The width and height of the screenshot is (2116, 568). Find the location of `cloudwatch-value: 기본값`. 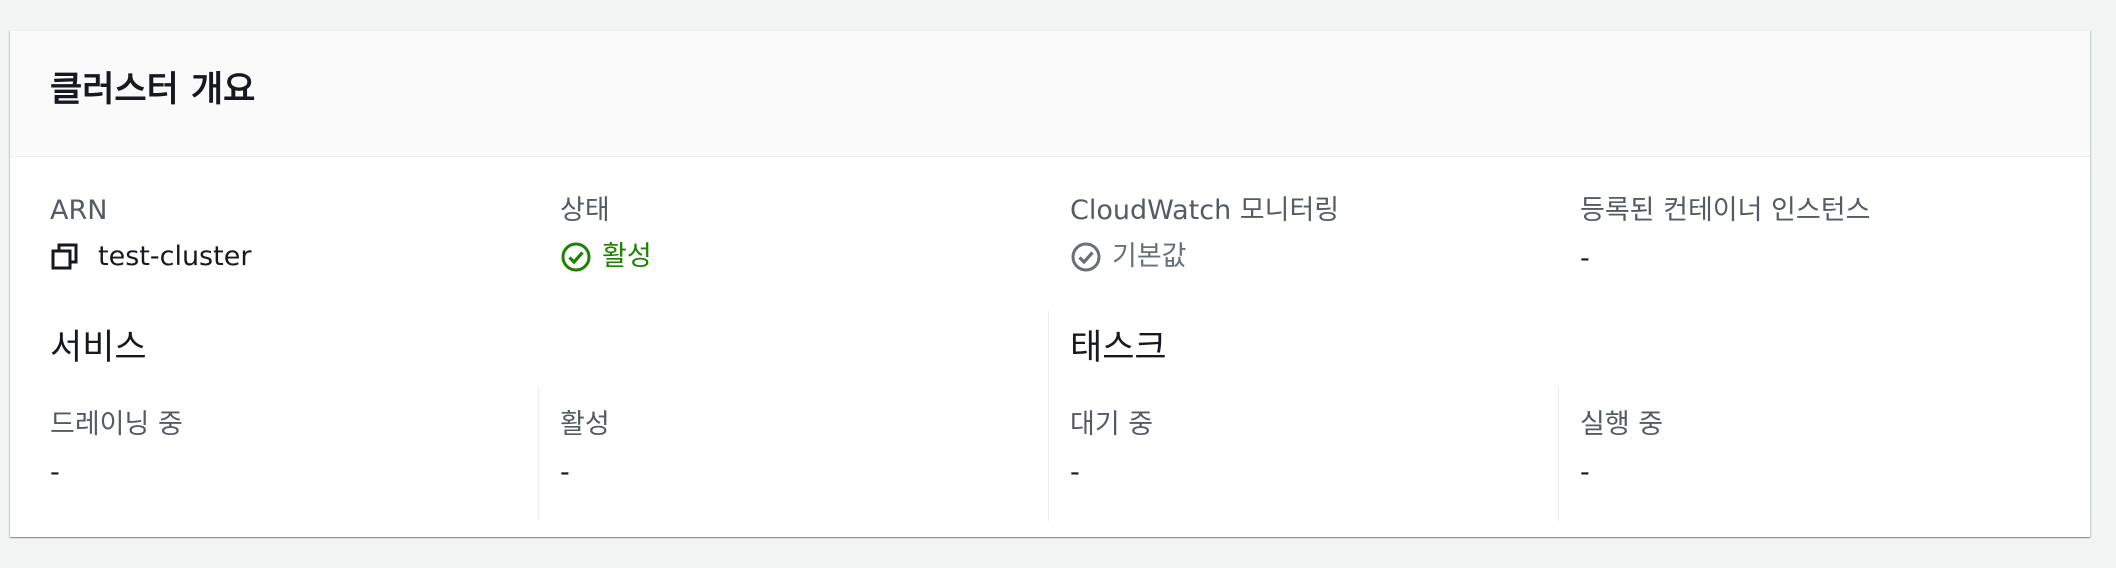

cloudwatch-value: 기본값 is located at coordinates (1128, 257).